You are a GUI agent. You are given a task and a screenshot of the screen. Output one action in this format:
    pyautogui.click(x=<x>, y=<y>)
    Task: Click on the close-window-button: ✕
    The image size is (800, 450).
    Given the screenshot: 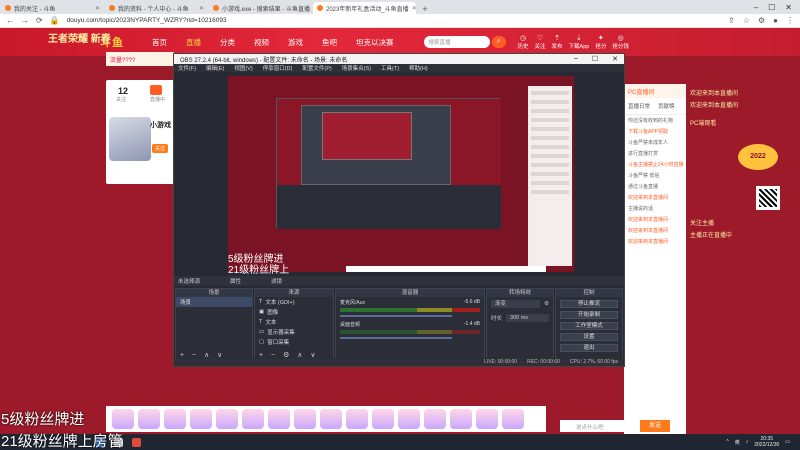 What is the action you would take?
    pyautogui.click(x=788, y=7)
    